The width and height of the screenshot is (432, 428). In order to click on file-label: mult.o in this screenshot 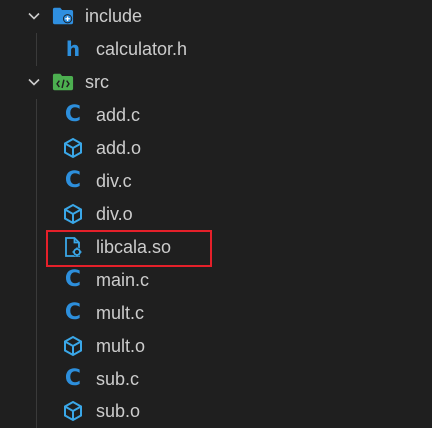, I will do `click(121, 346)`.